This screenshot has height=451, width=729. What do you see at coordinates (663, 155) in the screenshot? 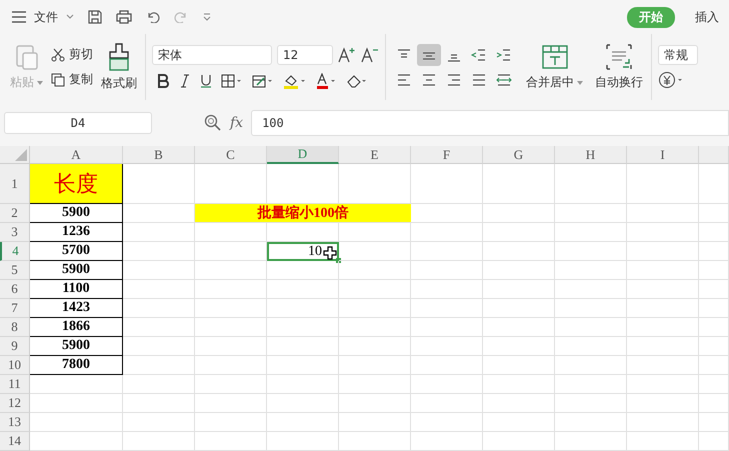
I see `column-header: I` at bounding box center [663, 155].